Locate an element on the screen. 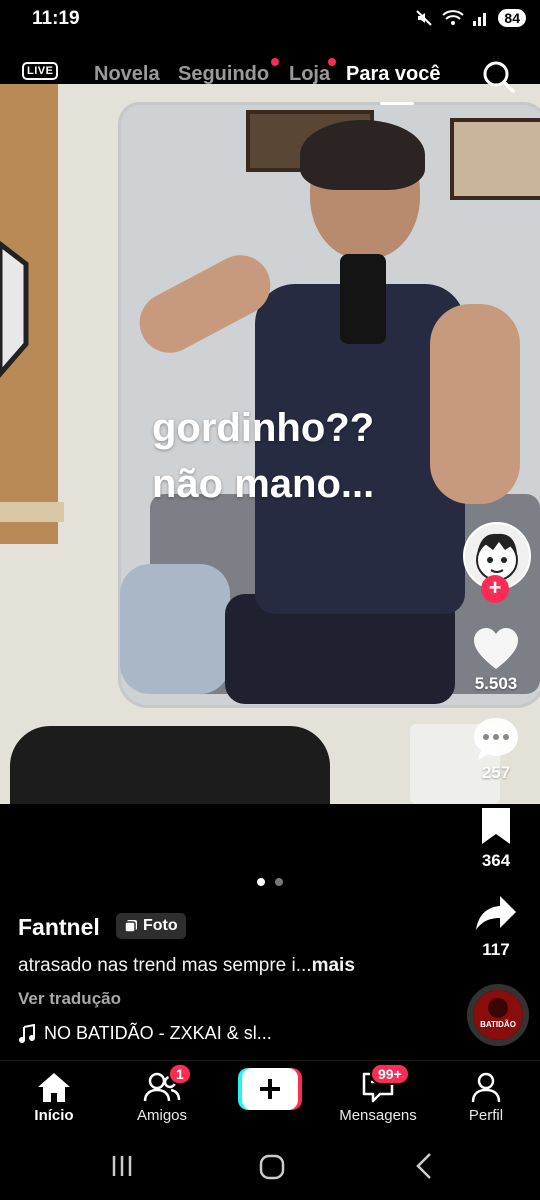 This screenshot has height=1200, width=540. comment-count: 257 is located at coordinates (496, 772).